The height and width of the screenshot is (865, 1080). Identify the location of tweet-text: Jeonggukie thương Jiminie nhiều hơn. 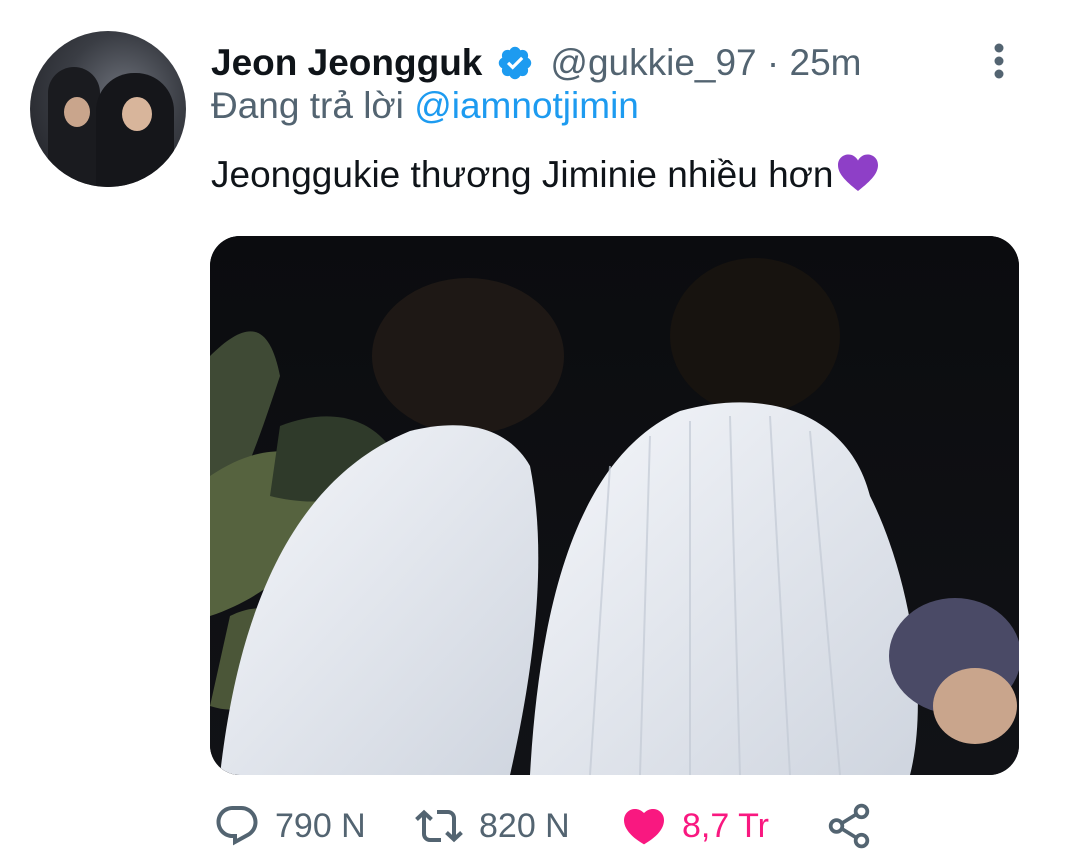
(545, 174).